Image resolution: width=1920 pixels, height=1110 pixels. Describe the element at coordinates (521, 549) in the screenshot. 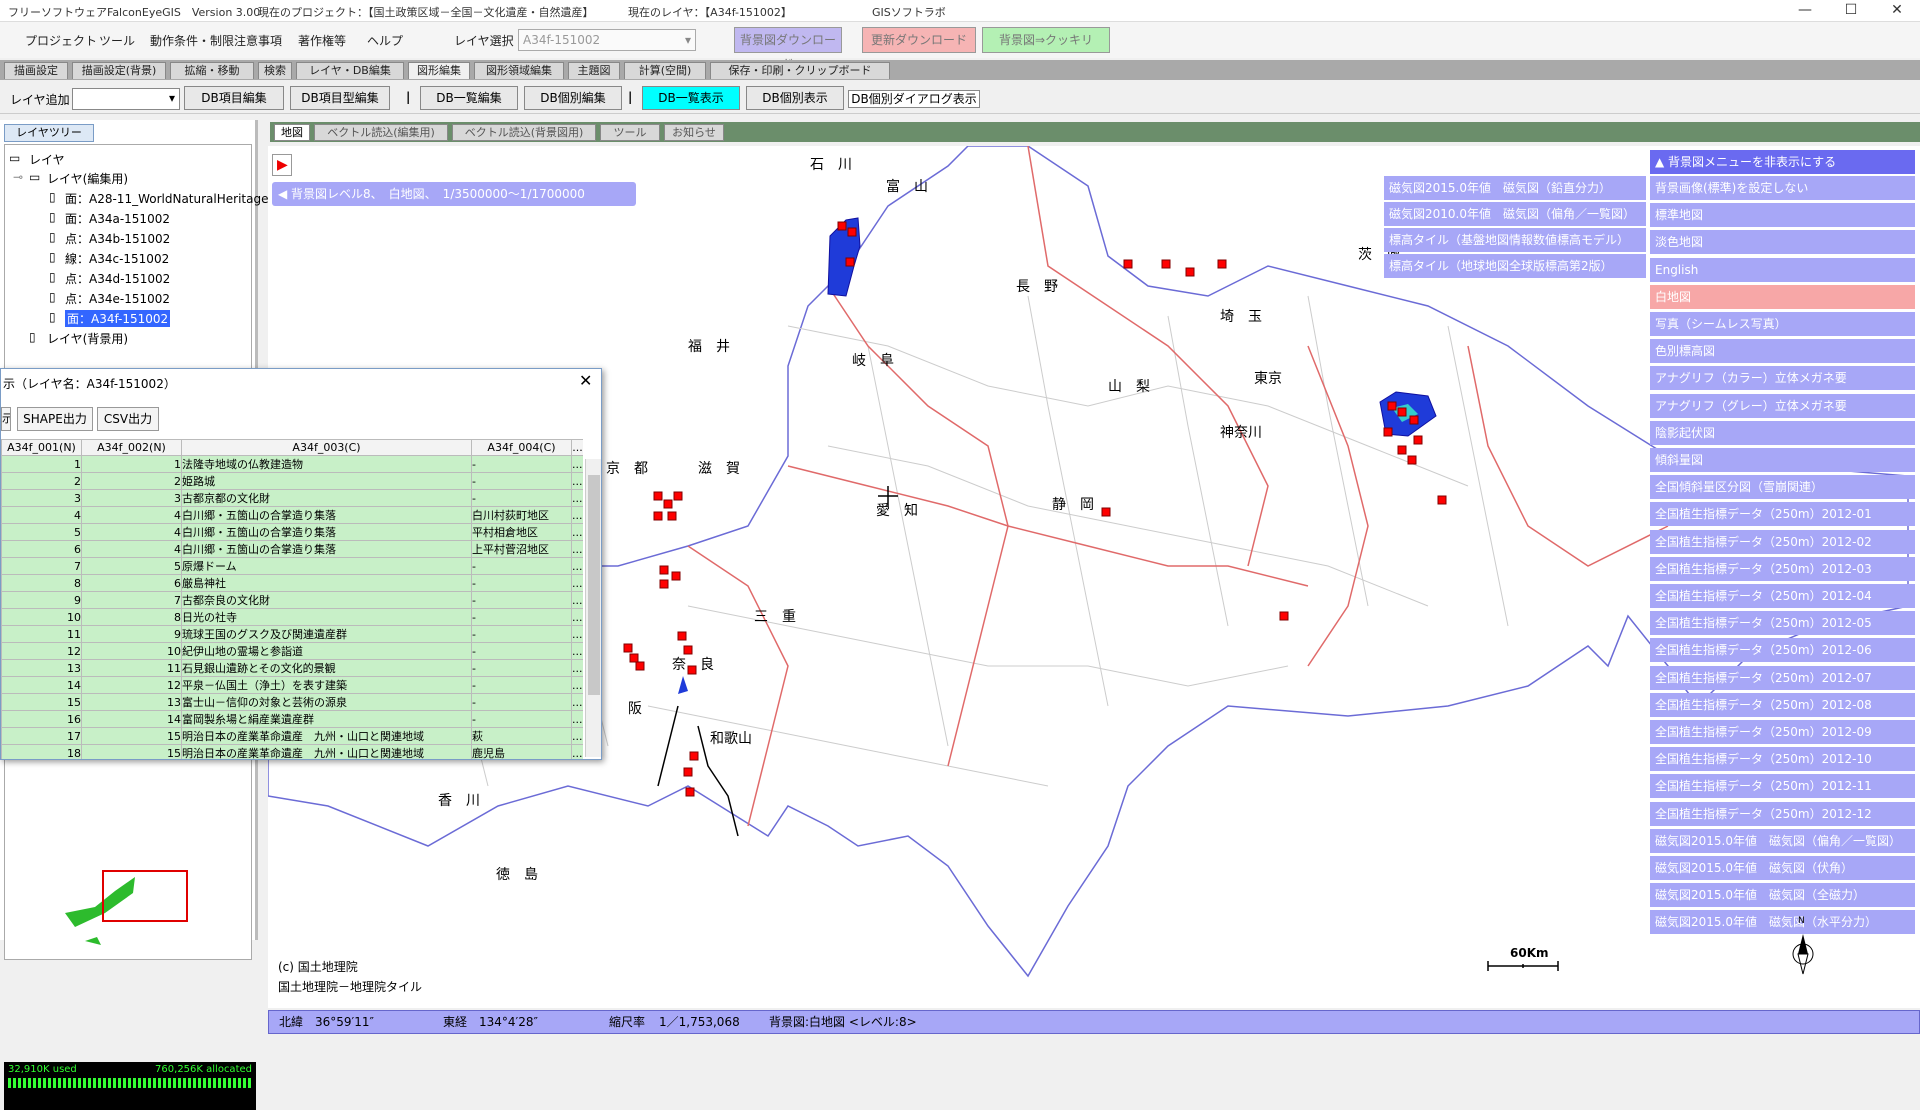

I see `table-cell: 上平村菅沼地区` at that location.